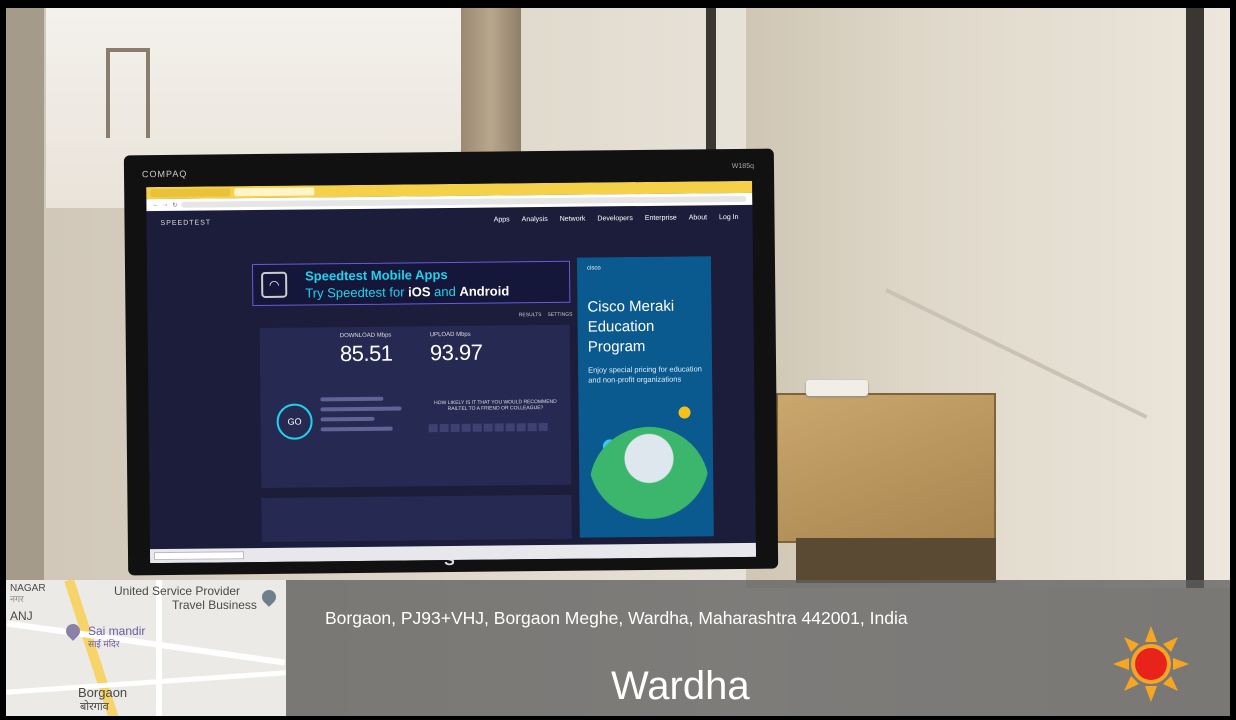  What do you see at coordinates (680, 686) in the screenshot?
I see `location-city: Wardha` at bounding box center [680, 686].